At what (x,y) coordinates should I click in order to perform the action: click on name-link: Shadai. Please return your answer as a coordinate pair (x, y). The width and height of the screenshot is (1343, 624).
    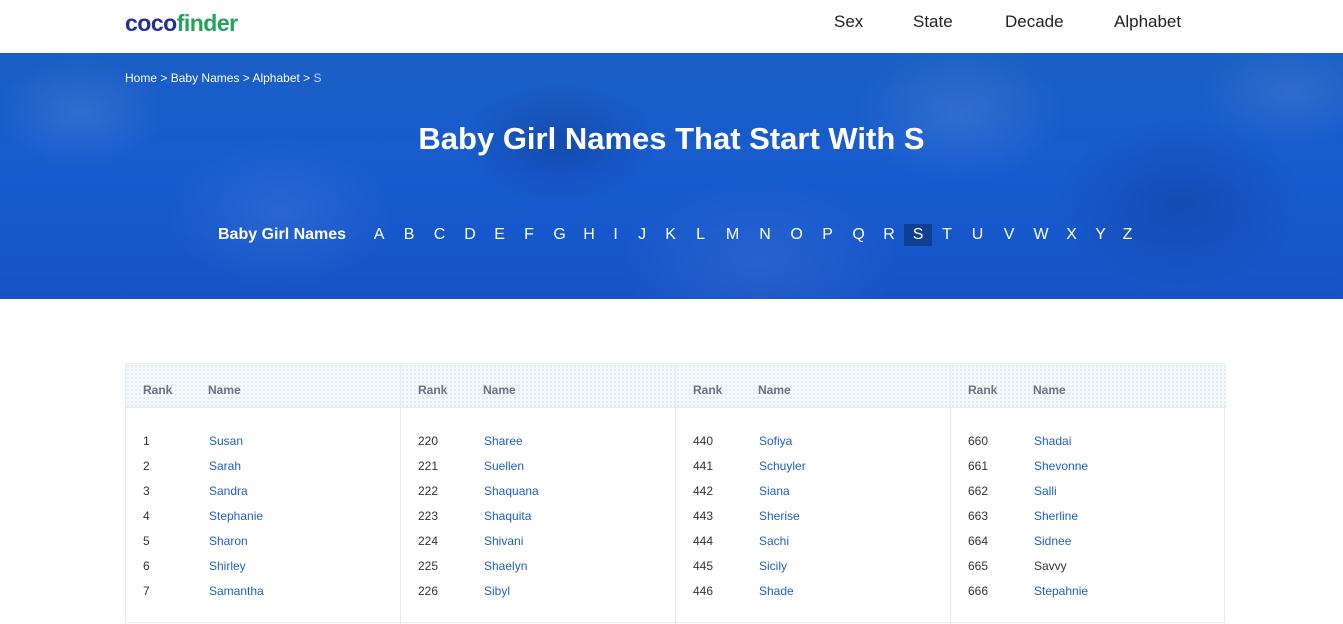
    Looking at the image, I should click on (1052, 441).